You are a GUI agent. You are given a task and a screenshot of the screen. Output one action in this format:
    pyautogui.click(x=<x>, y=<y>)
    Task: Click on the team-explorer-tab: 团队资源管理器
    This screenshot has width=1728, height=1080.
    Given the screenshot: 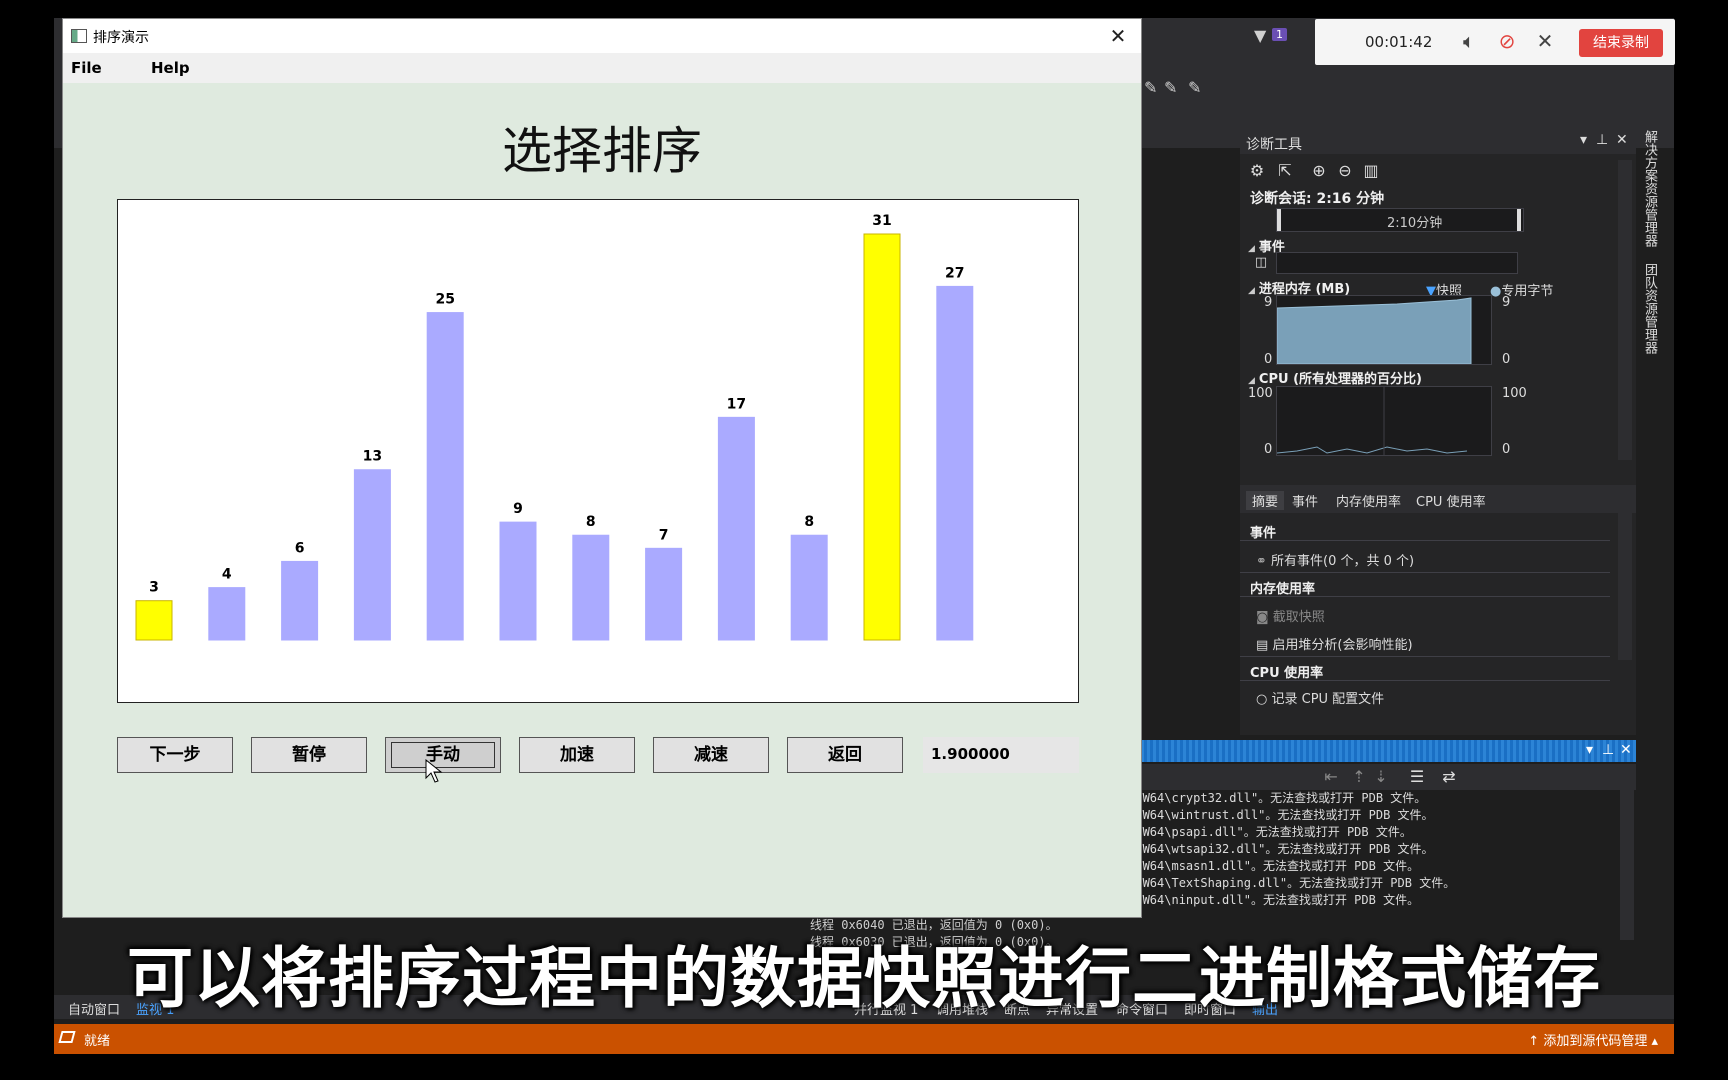 What is the action you would take?
    pyautogui.click(x=1649, y=308)
    